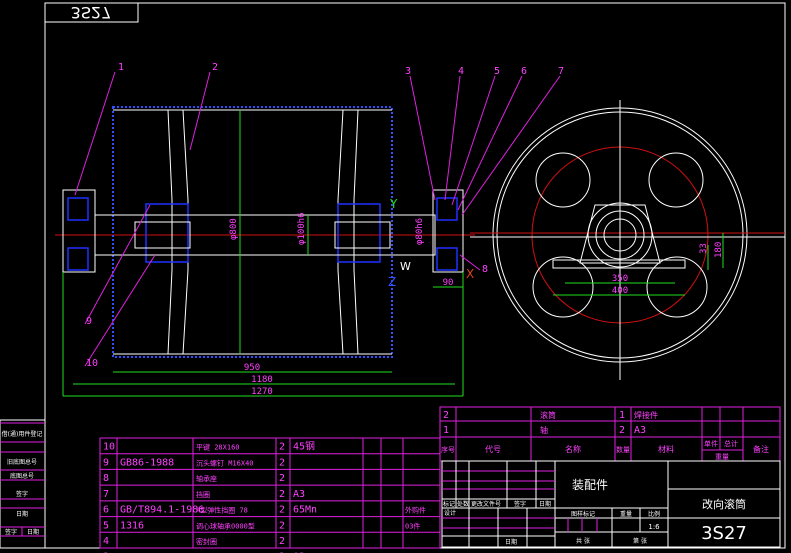 The image size is (791, 553). I want to click on parts-name: 调心球轴承0000型, so click(225, 525).